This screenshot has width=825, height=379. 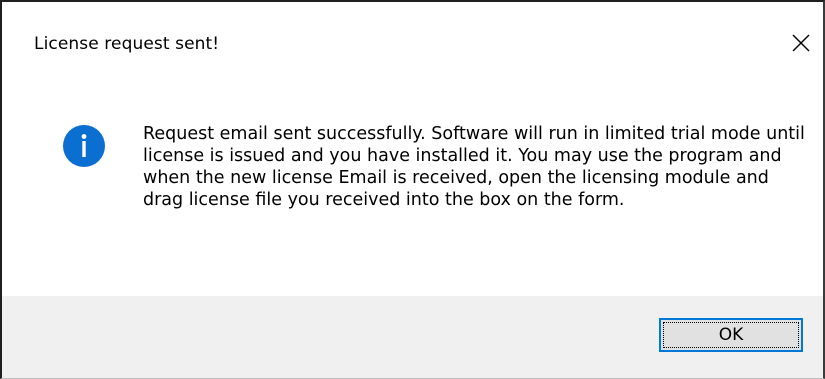 I want to click on close-icon, so click(x=801, y=43).